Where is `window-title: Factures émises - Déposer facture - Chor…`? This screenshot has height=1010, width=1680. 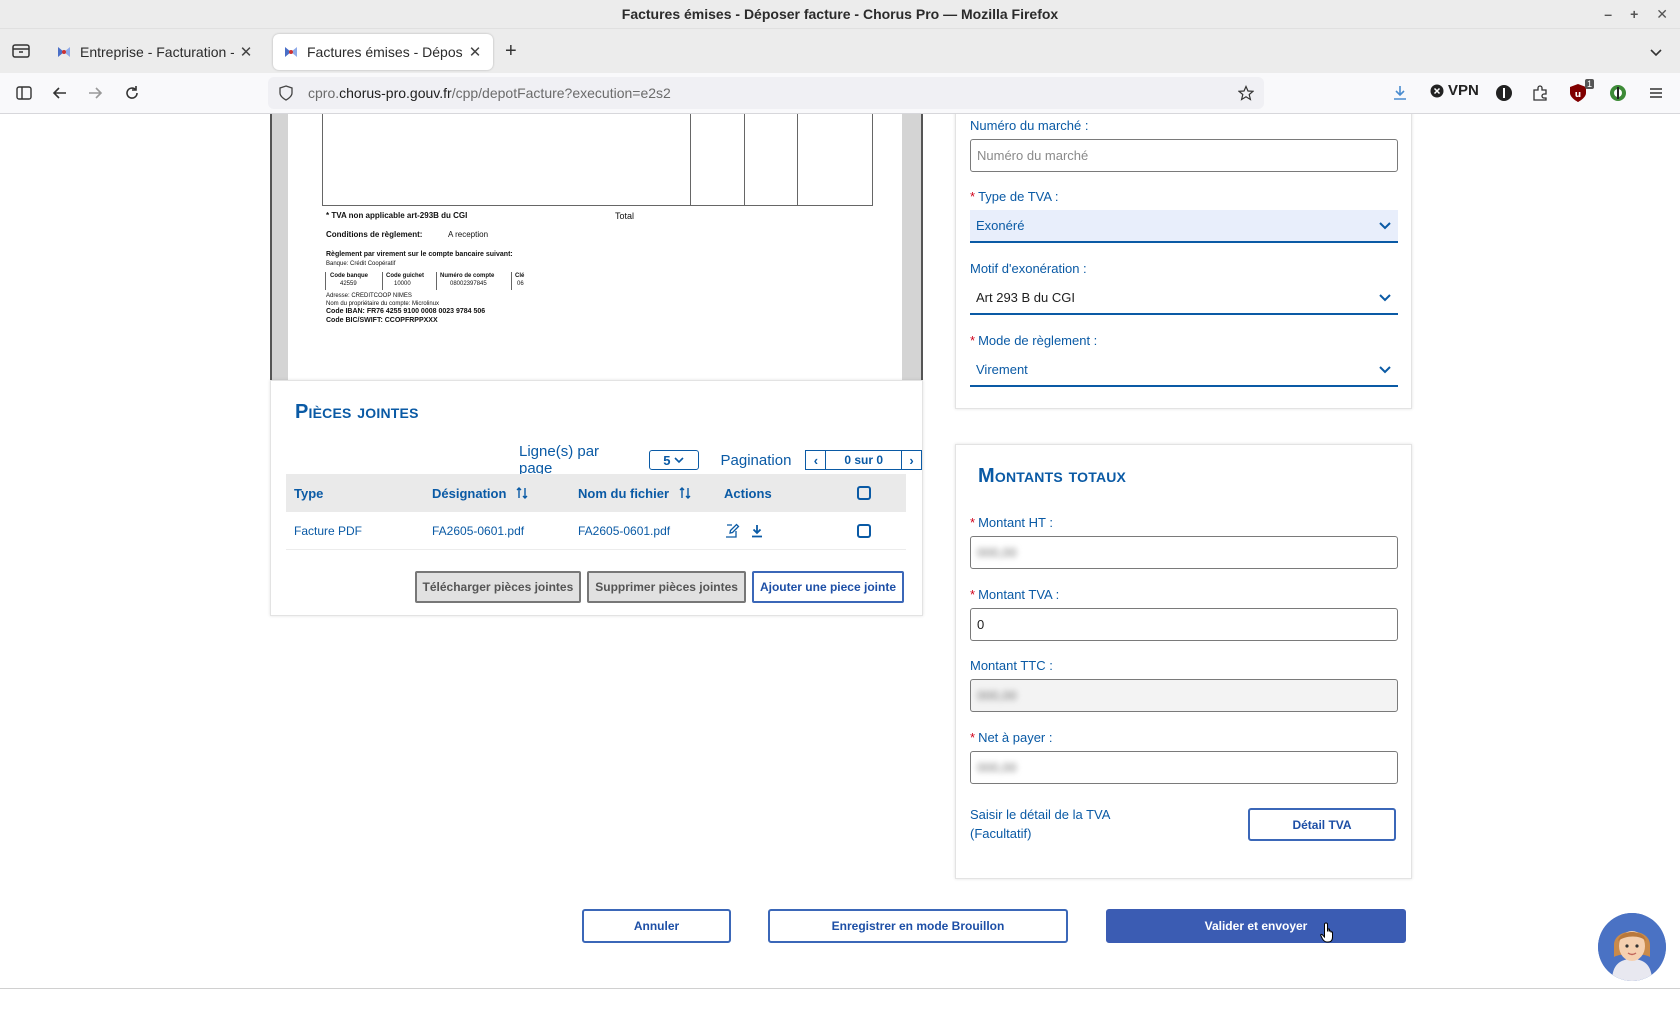
window-title: Factures émises - Déposer facture - Chor… is located at coordinates (840, 14).